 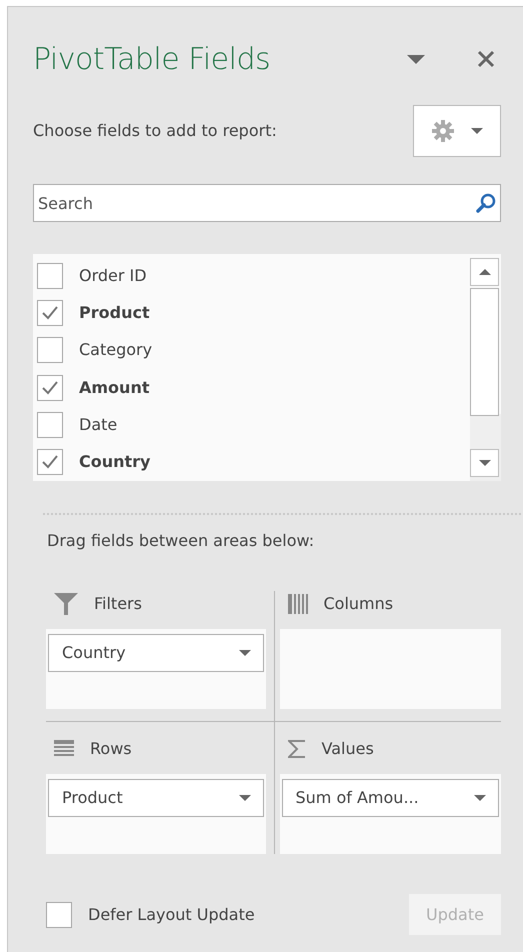 I want to click on filter-icon, so click(x=66, y=604).